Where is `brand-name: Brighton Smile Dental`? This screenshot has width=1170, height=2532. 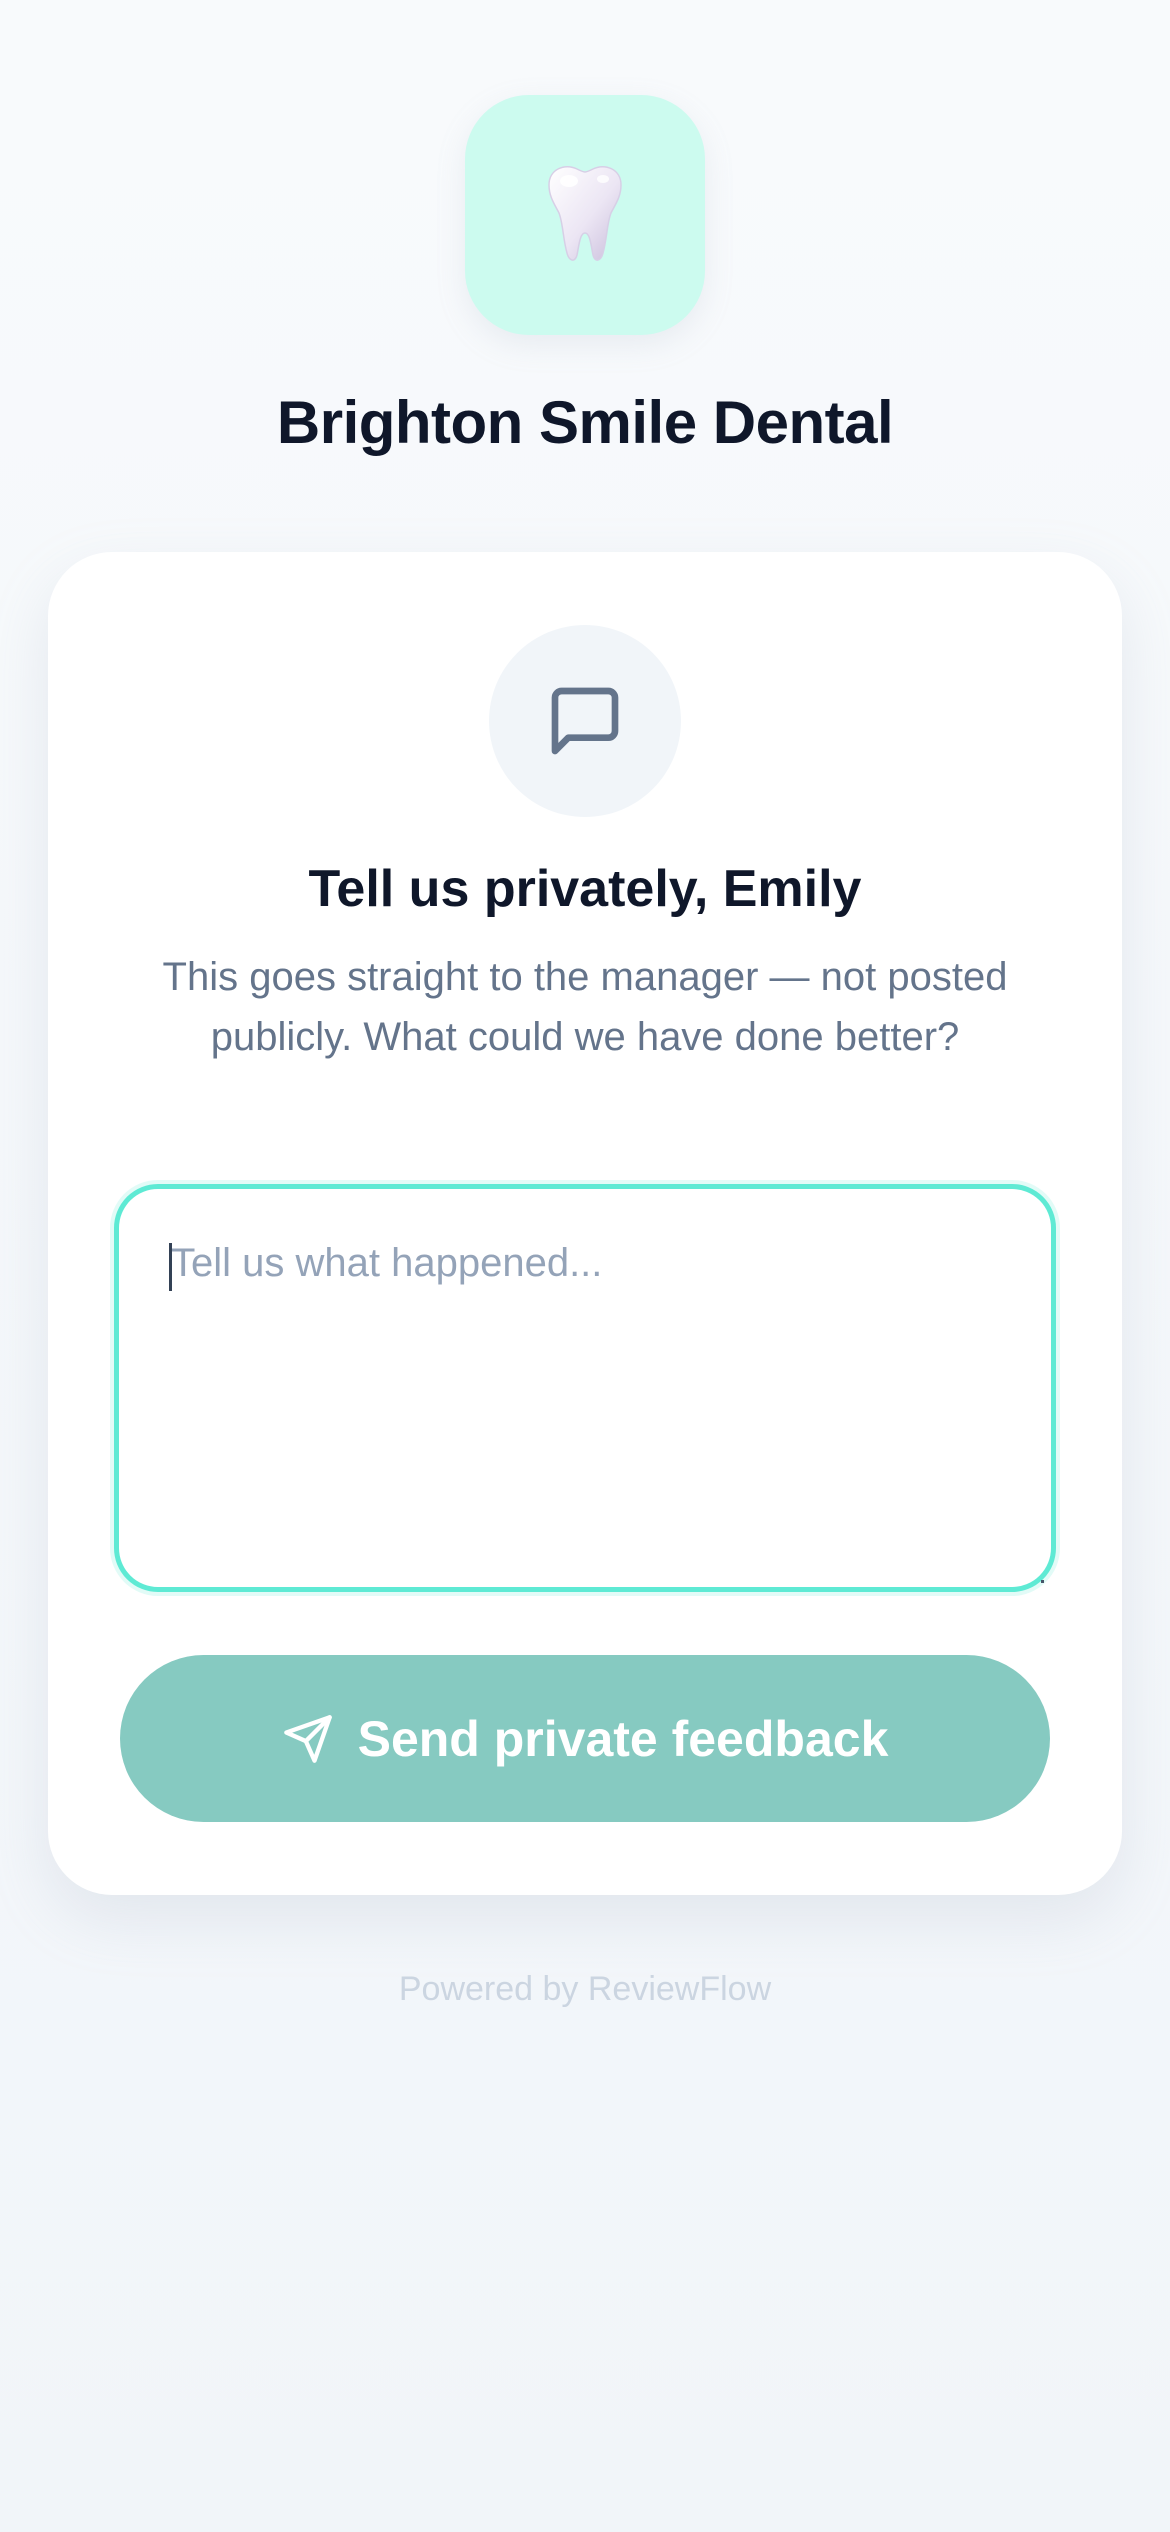 brand-name: Brighton Smile Dental is located at coordinates (585, 422).